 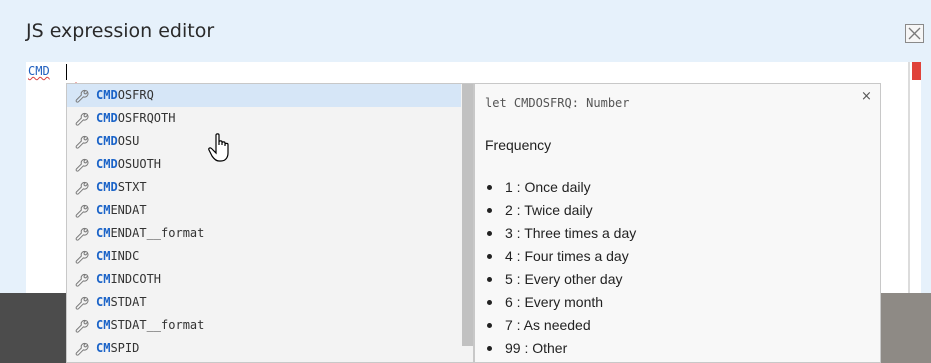 What do you see at coordinates (264, 233) in the screenshot?
I see `autocomplete-item: CMENDAT__format` at bounding box center [264, 233].